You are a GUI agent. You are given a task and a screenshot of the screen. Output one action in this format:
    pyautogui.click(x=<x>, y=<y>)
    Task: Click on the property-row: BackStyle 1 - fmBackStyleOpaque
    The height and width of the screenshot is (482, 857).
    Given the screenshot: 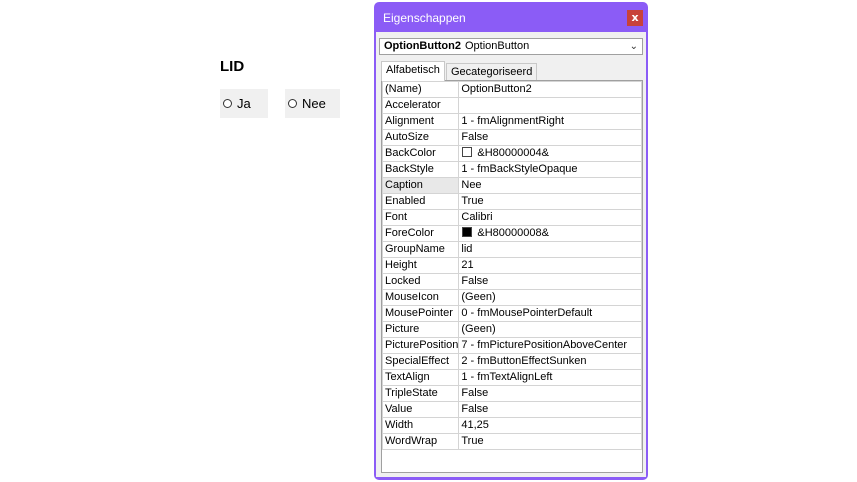 What is the action you would take?
    pyautogui.click(x=511, y=169)
    